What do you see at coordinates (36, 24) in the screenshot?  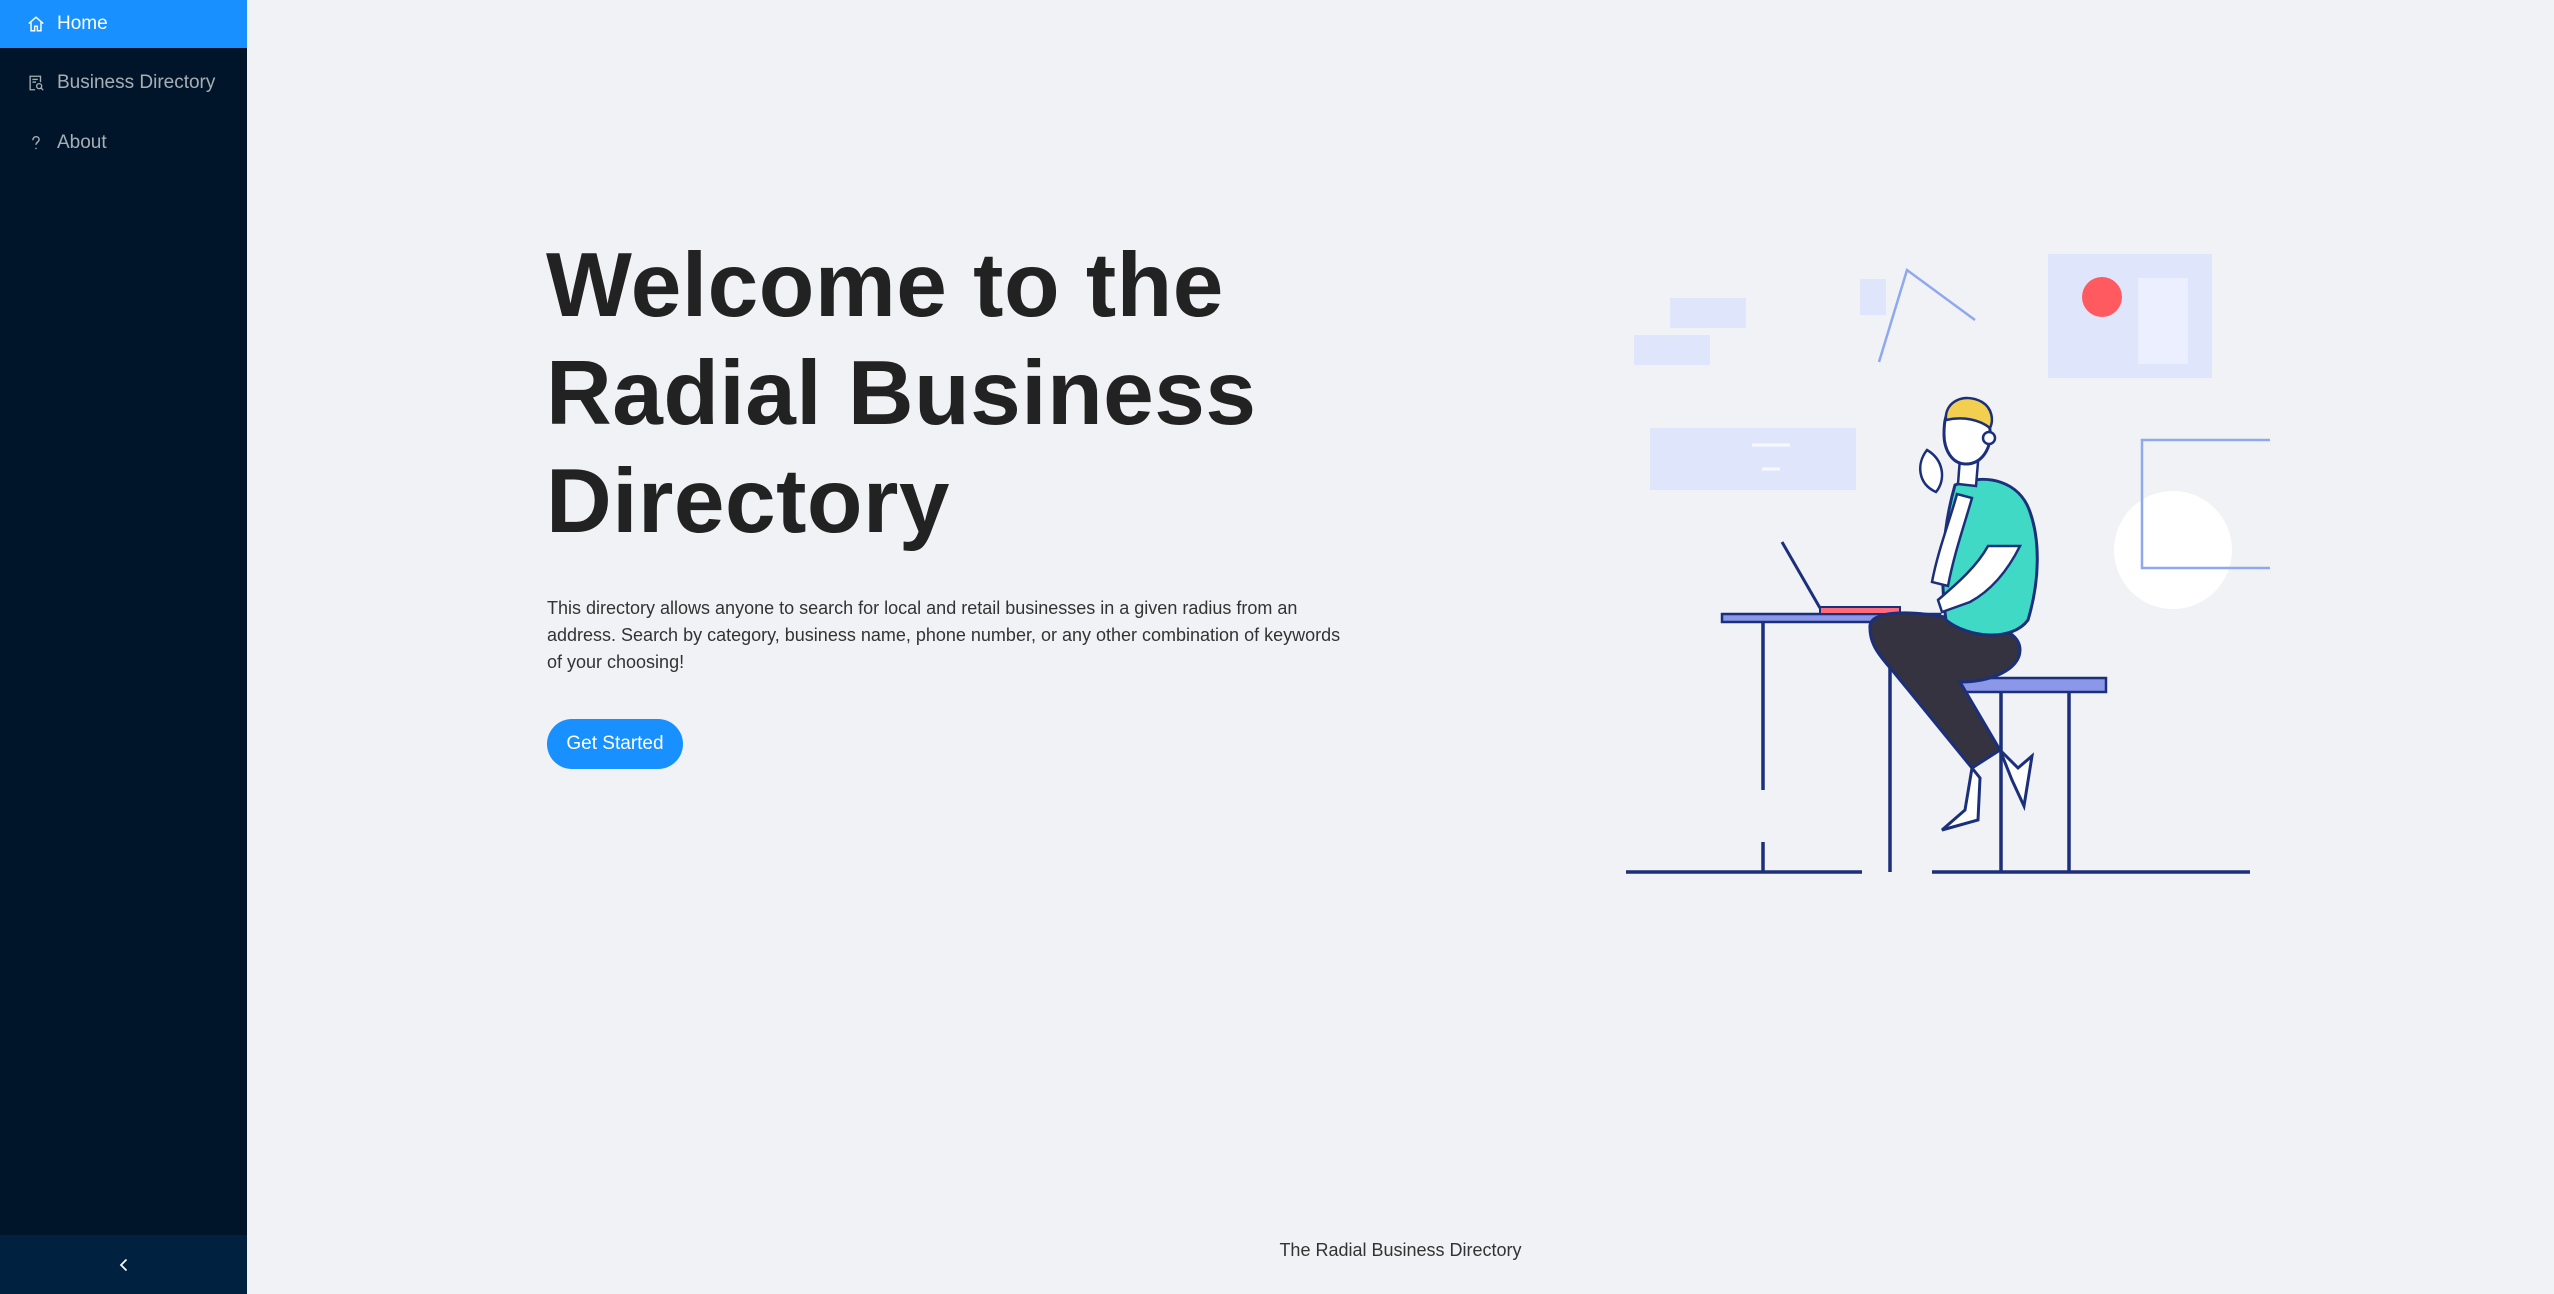 I see `home-icon` at bounding box center [36, 24].